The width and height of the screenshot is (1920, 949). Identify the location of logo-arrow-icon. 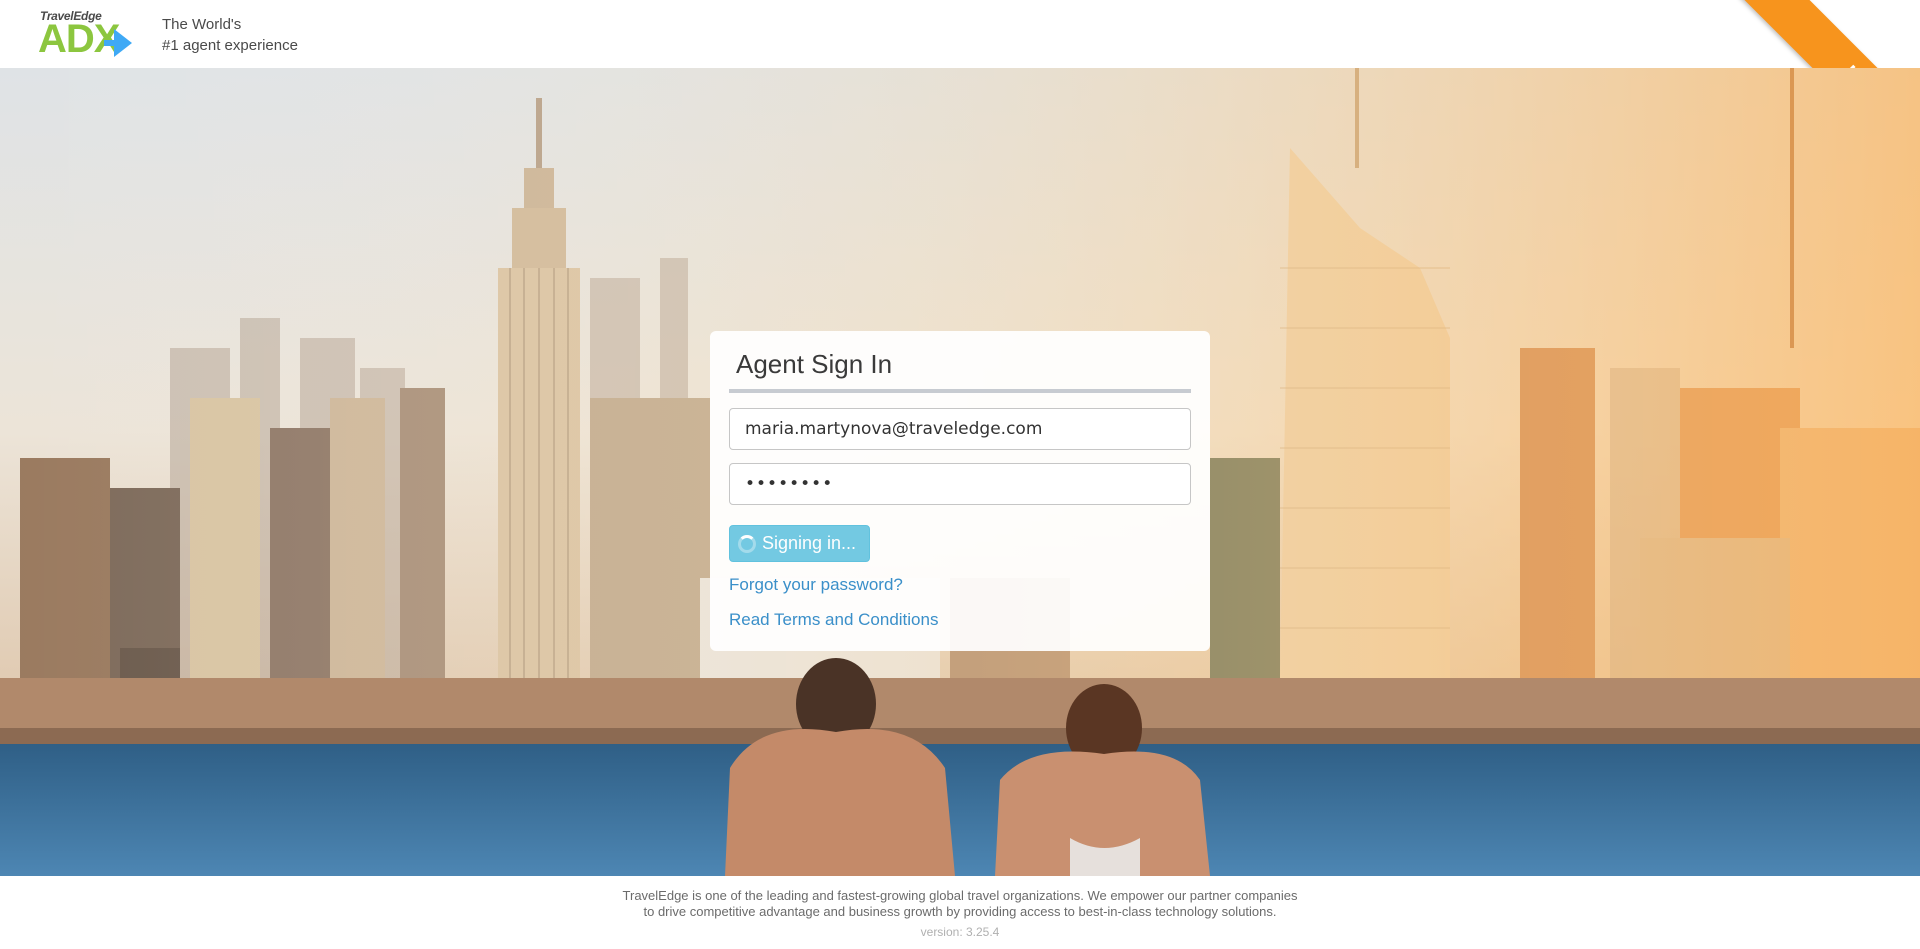
(123, 43).